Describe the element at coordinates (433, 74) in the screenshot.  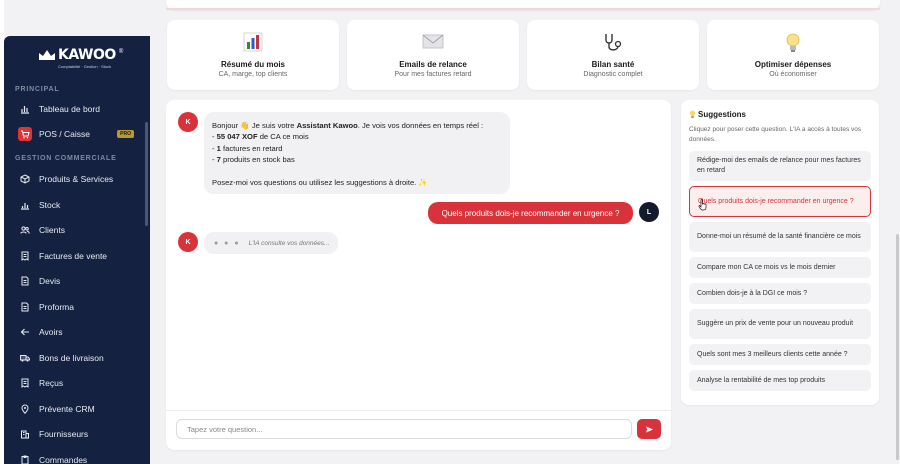
I see `card-subtitle: Pour mes factures retard` at that location.